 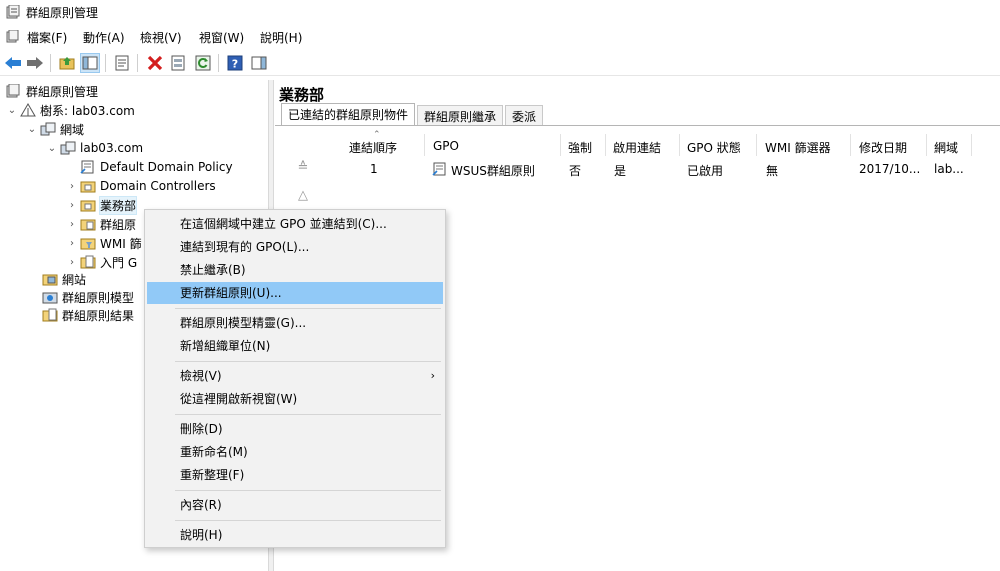 What do you see at coordinates (348, 114) in the screenshot?
I see `tab-linked-gpos: 已連結的群組原則物件` at bounding box center [348, 114].